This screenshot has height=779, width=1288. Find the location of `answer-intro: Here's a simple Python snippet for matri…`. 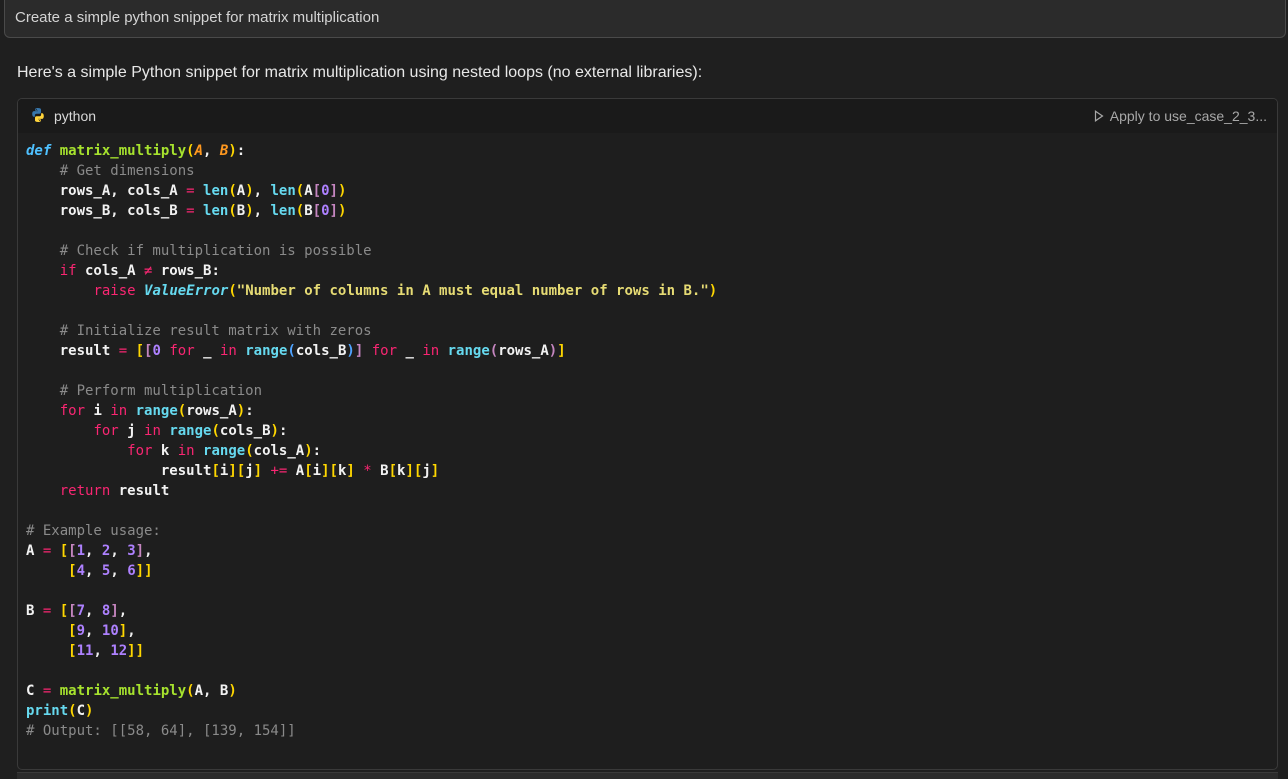

answer-intro: Here's a simple Python snippet for matri… is located at coordinates (360, 72).